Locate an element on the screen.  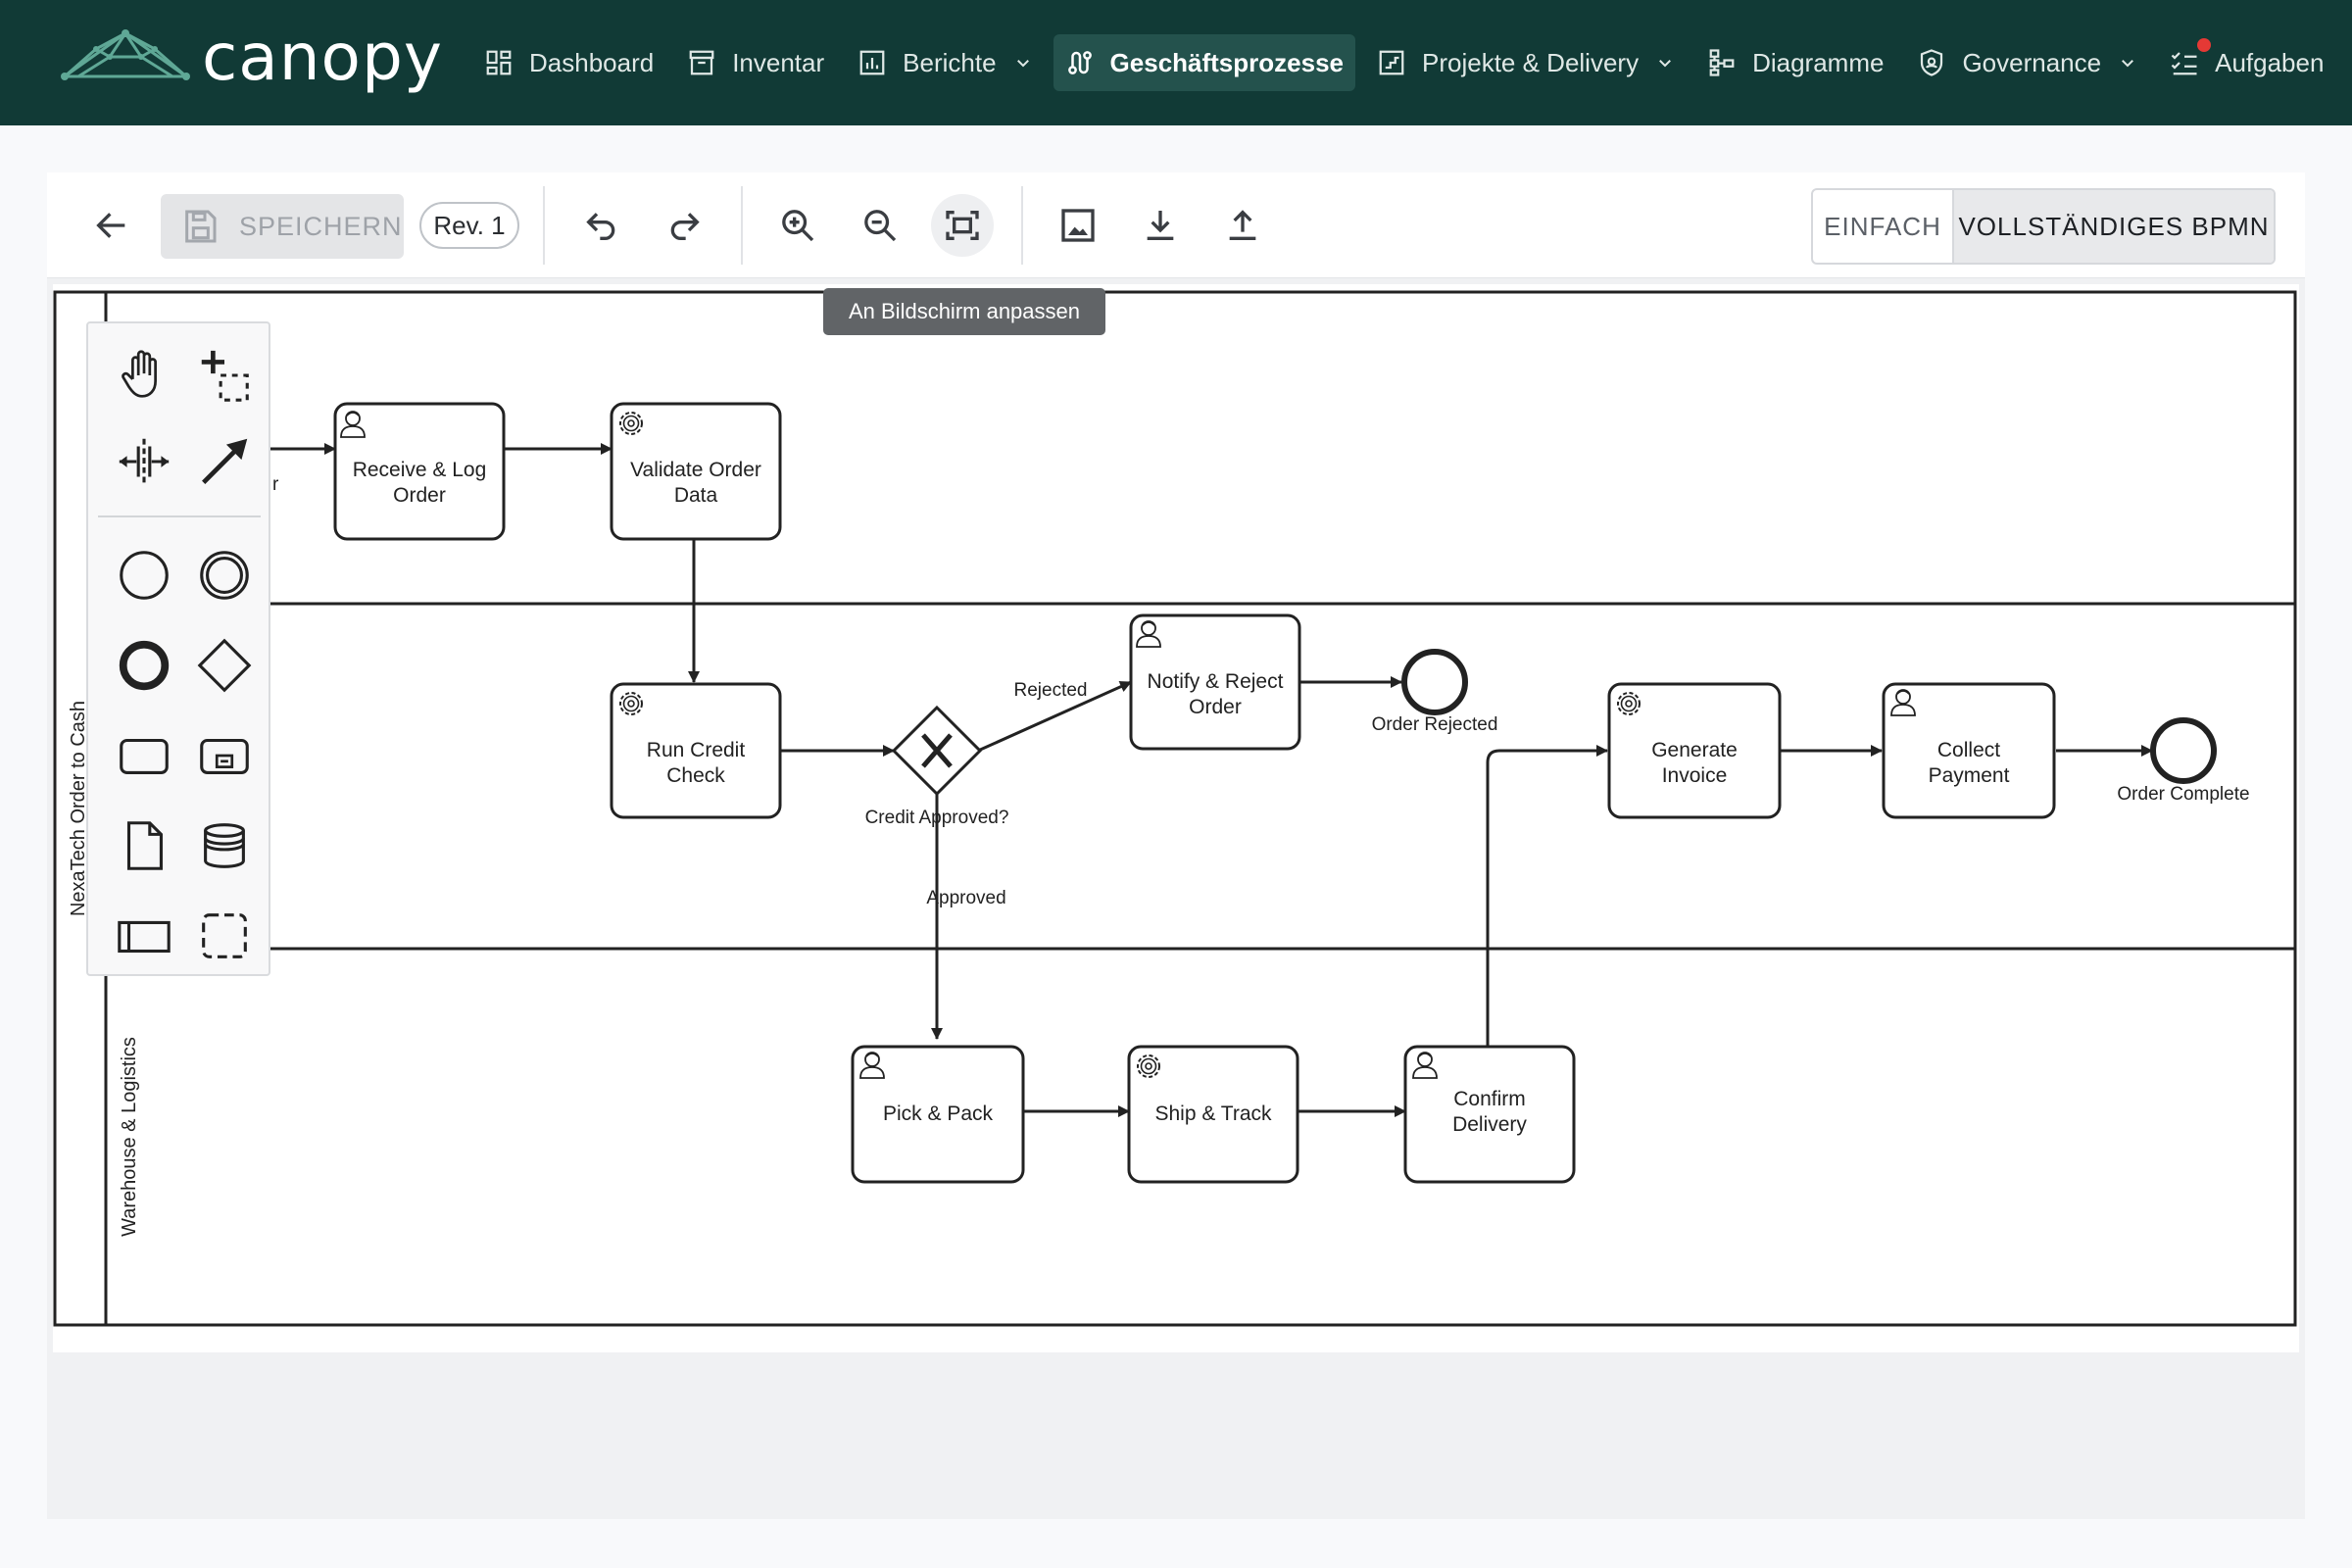
nav-item-label: Diagramme is located at coordinates (1818, 62).